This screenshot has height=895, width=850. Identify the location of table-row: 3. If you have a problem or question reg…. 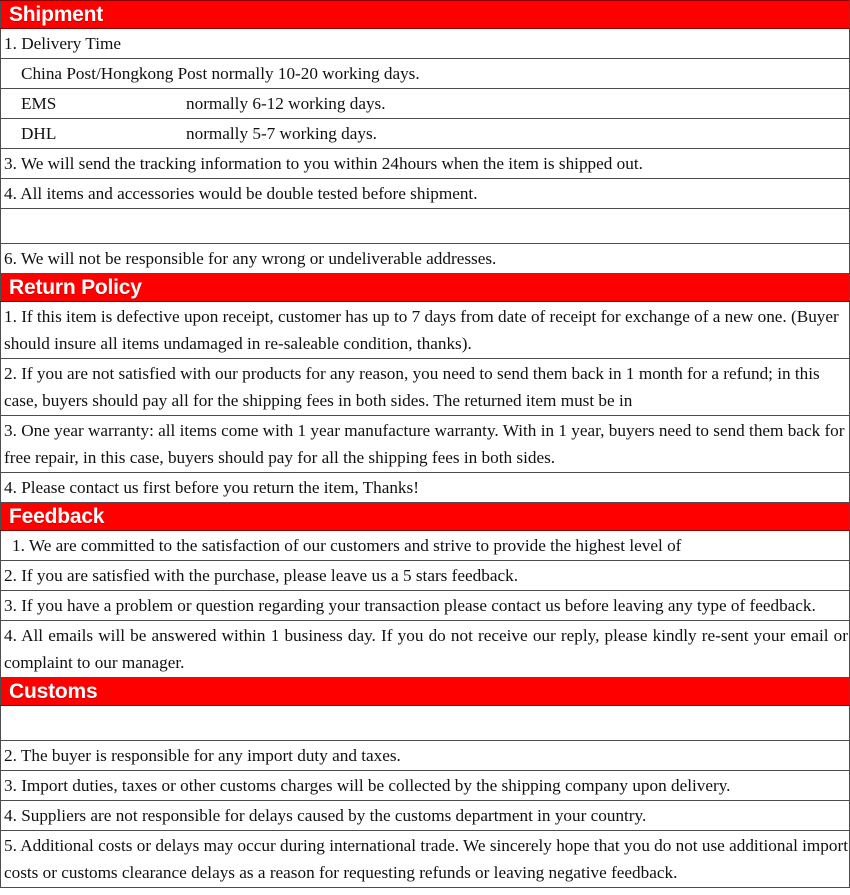
(425, 605).